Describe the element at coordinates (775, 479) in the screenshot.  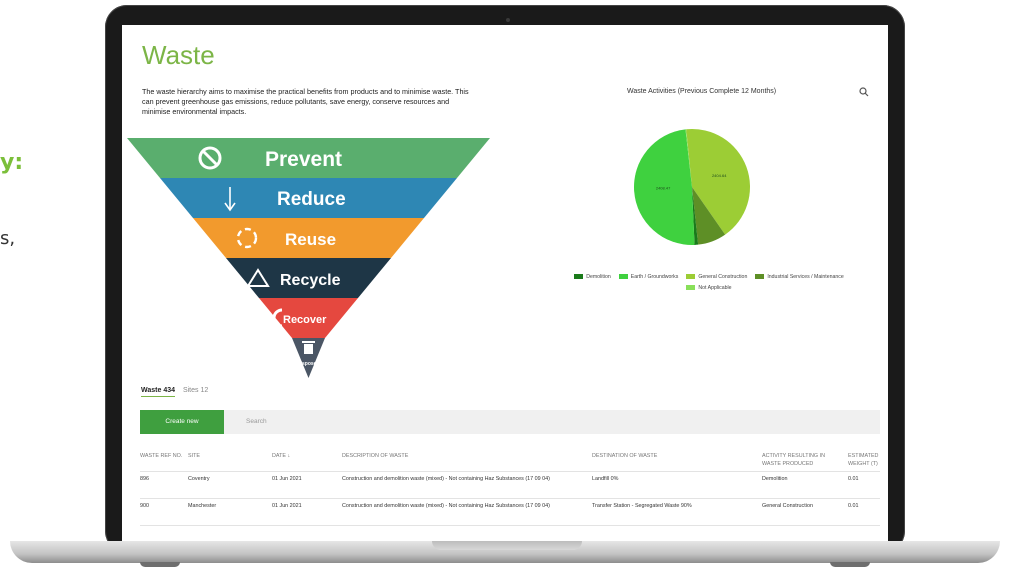
I see `cell-activity: Demolition` at that location.